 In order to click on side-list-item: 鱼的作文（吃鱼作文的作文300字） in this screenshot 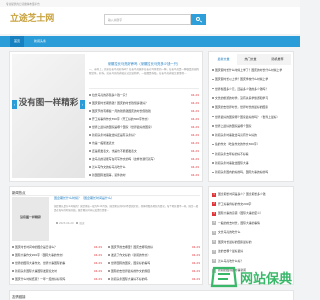, I will do `click(251, 144)`.